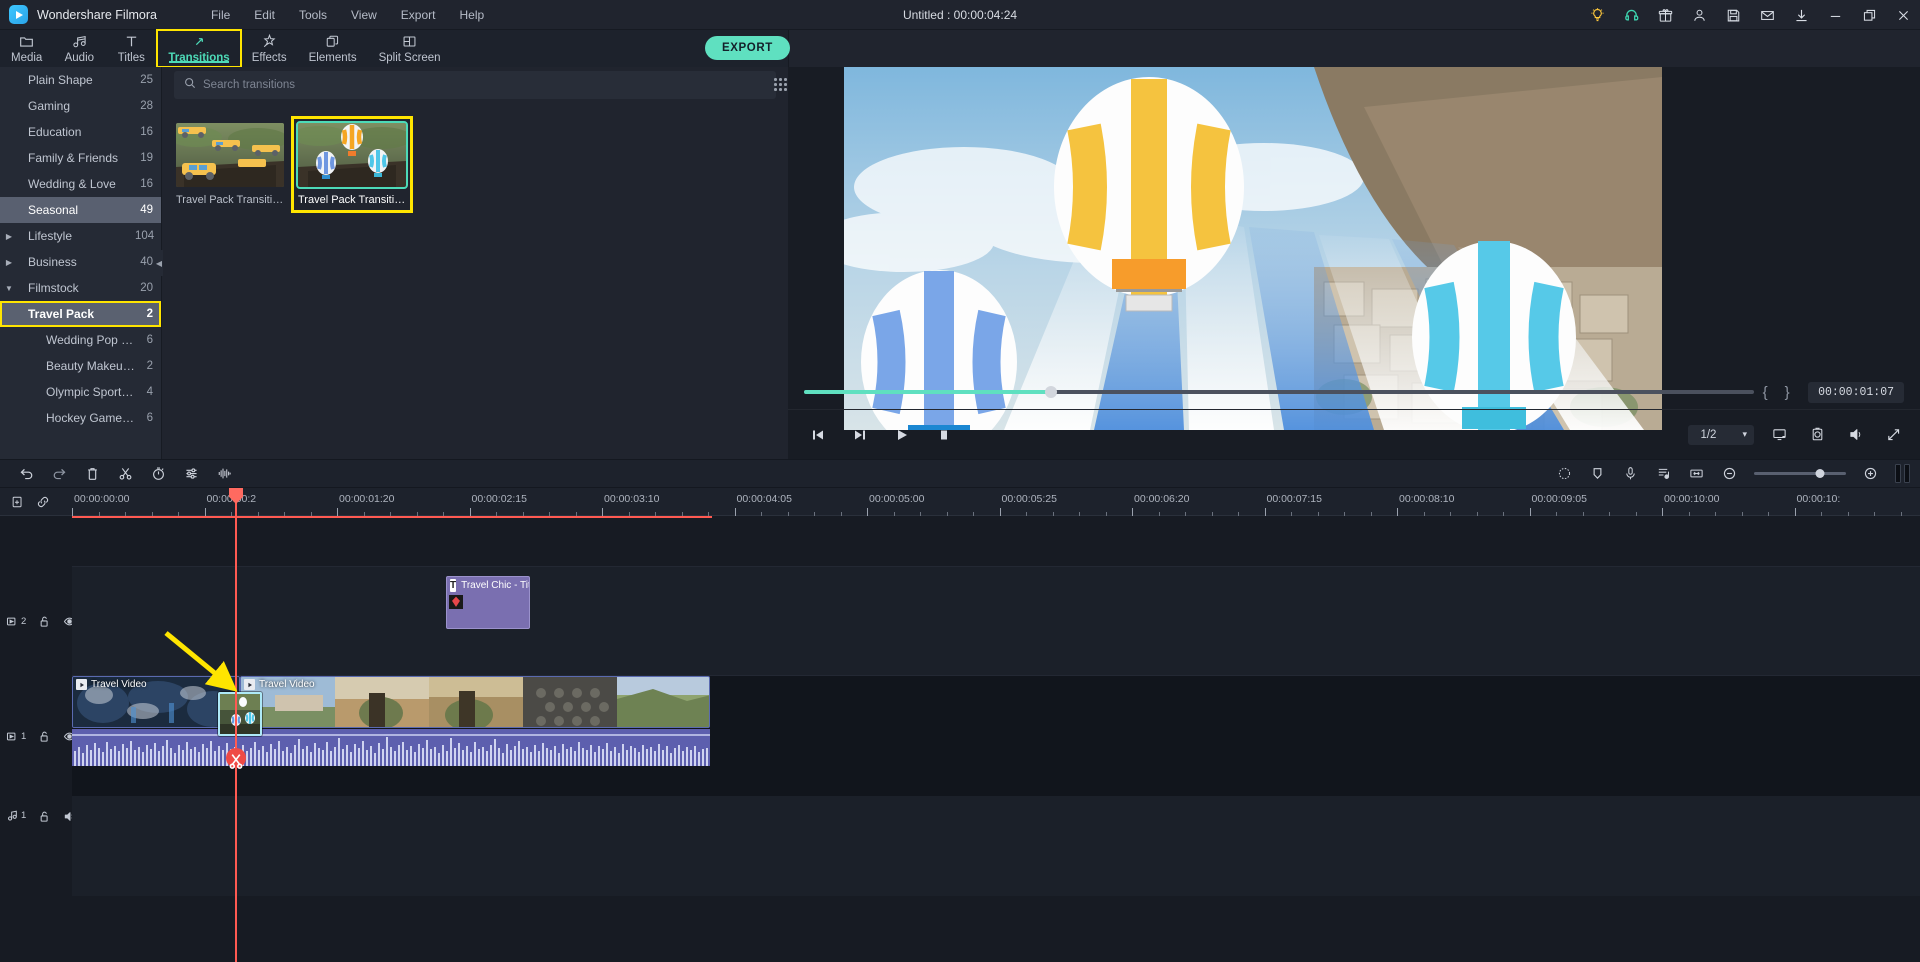  What do you see at coordinates (1869, 15) in the screenshot?
I see `restore-icon` at bounding box center [1869, 15].